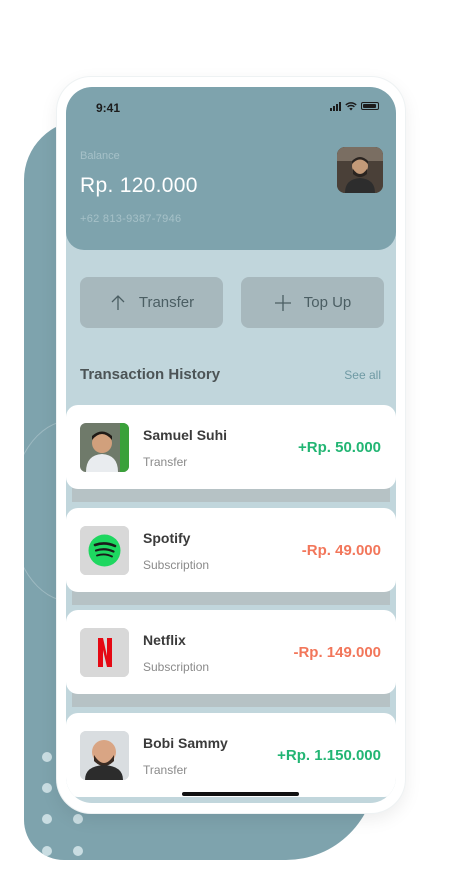 Image resolution: width=463 pixels, height=893 pixels. What do you see at coordinates (282, 302) in the screenshot?
I see `plus-icon` at bounding box center [282, 302].